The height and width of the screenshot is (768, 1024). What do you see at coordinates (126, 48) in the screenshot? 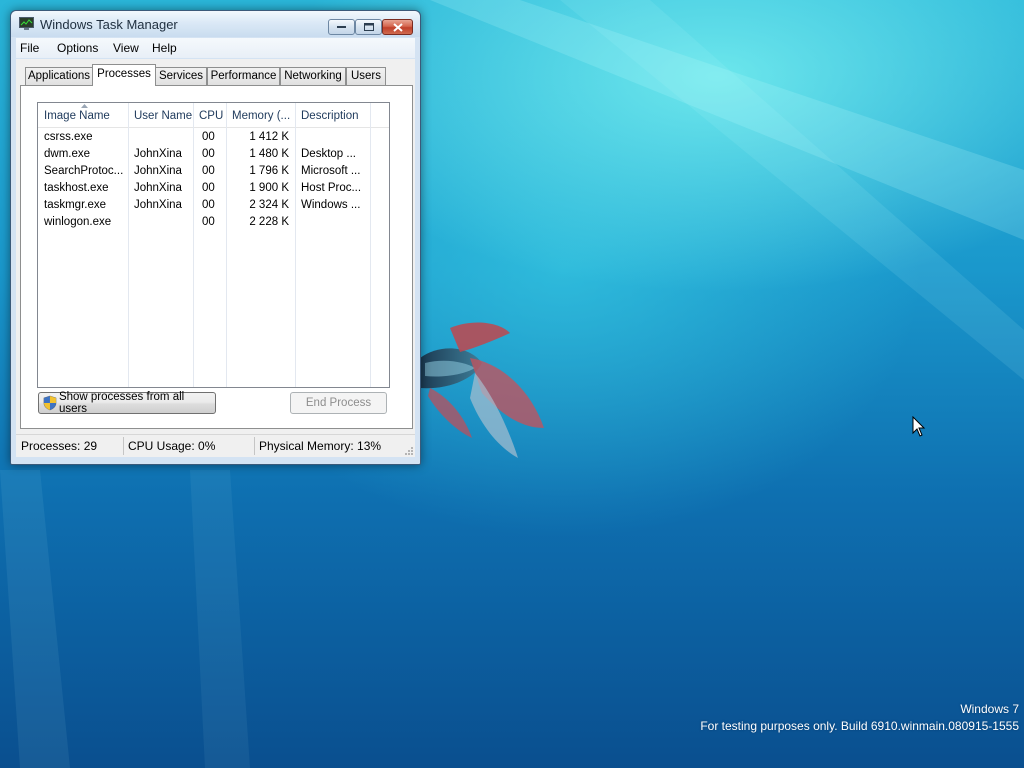
I see `menu-view: View` at bounding box center [126, 48].